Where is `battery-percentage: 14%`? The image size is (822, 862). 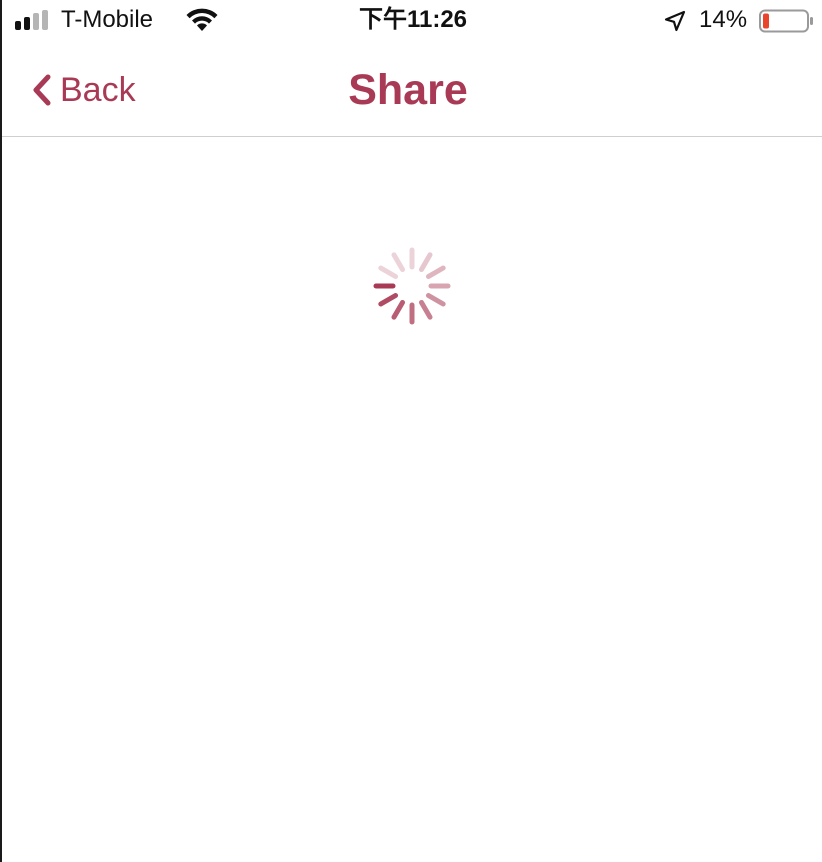
battery-percentage: 14% is located at coordinates (723, 19).